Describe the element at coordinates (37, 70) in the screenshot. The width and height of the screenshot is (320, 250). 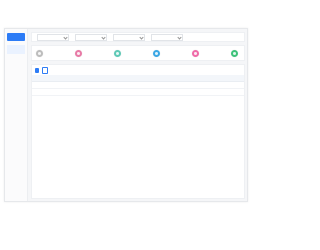
I see `primary-action-button` at that location.